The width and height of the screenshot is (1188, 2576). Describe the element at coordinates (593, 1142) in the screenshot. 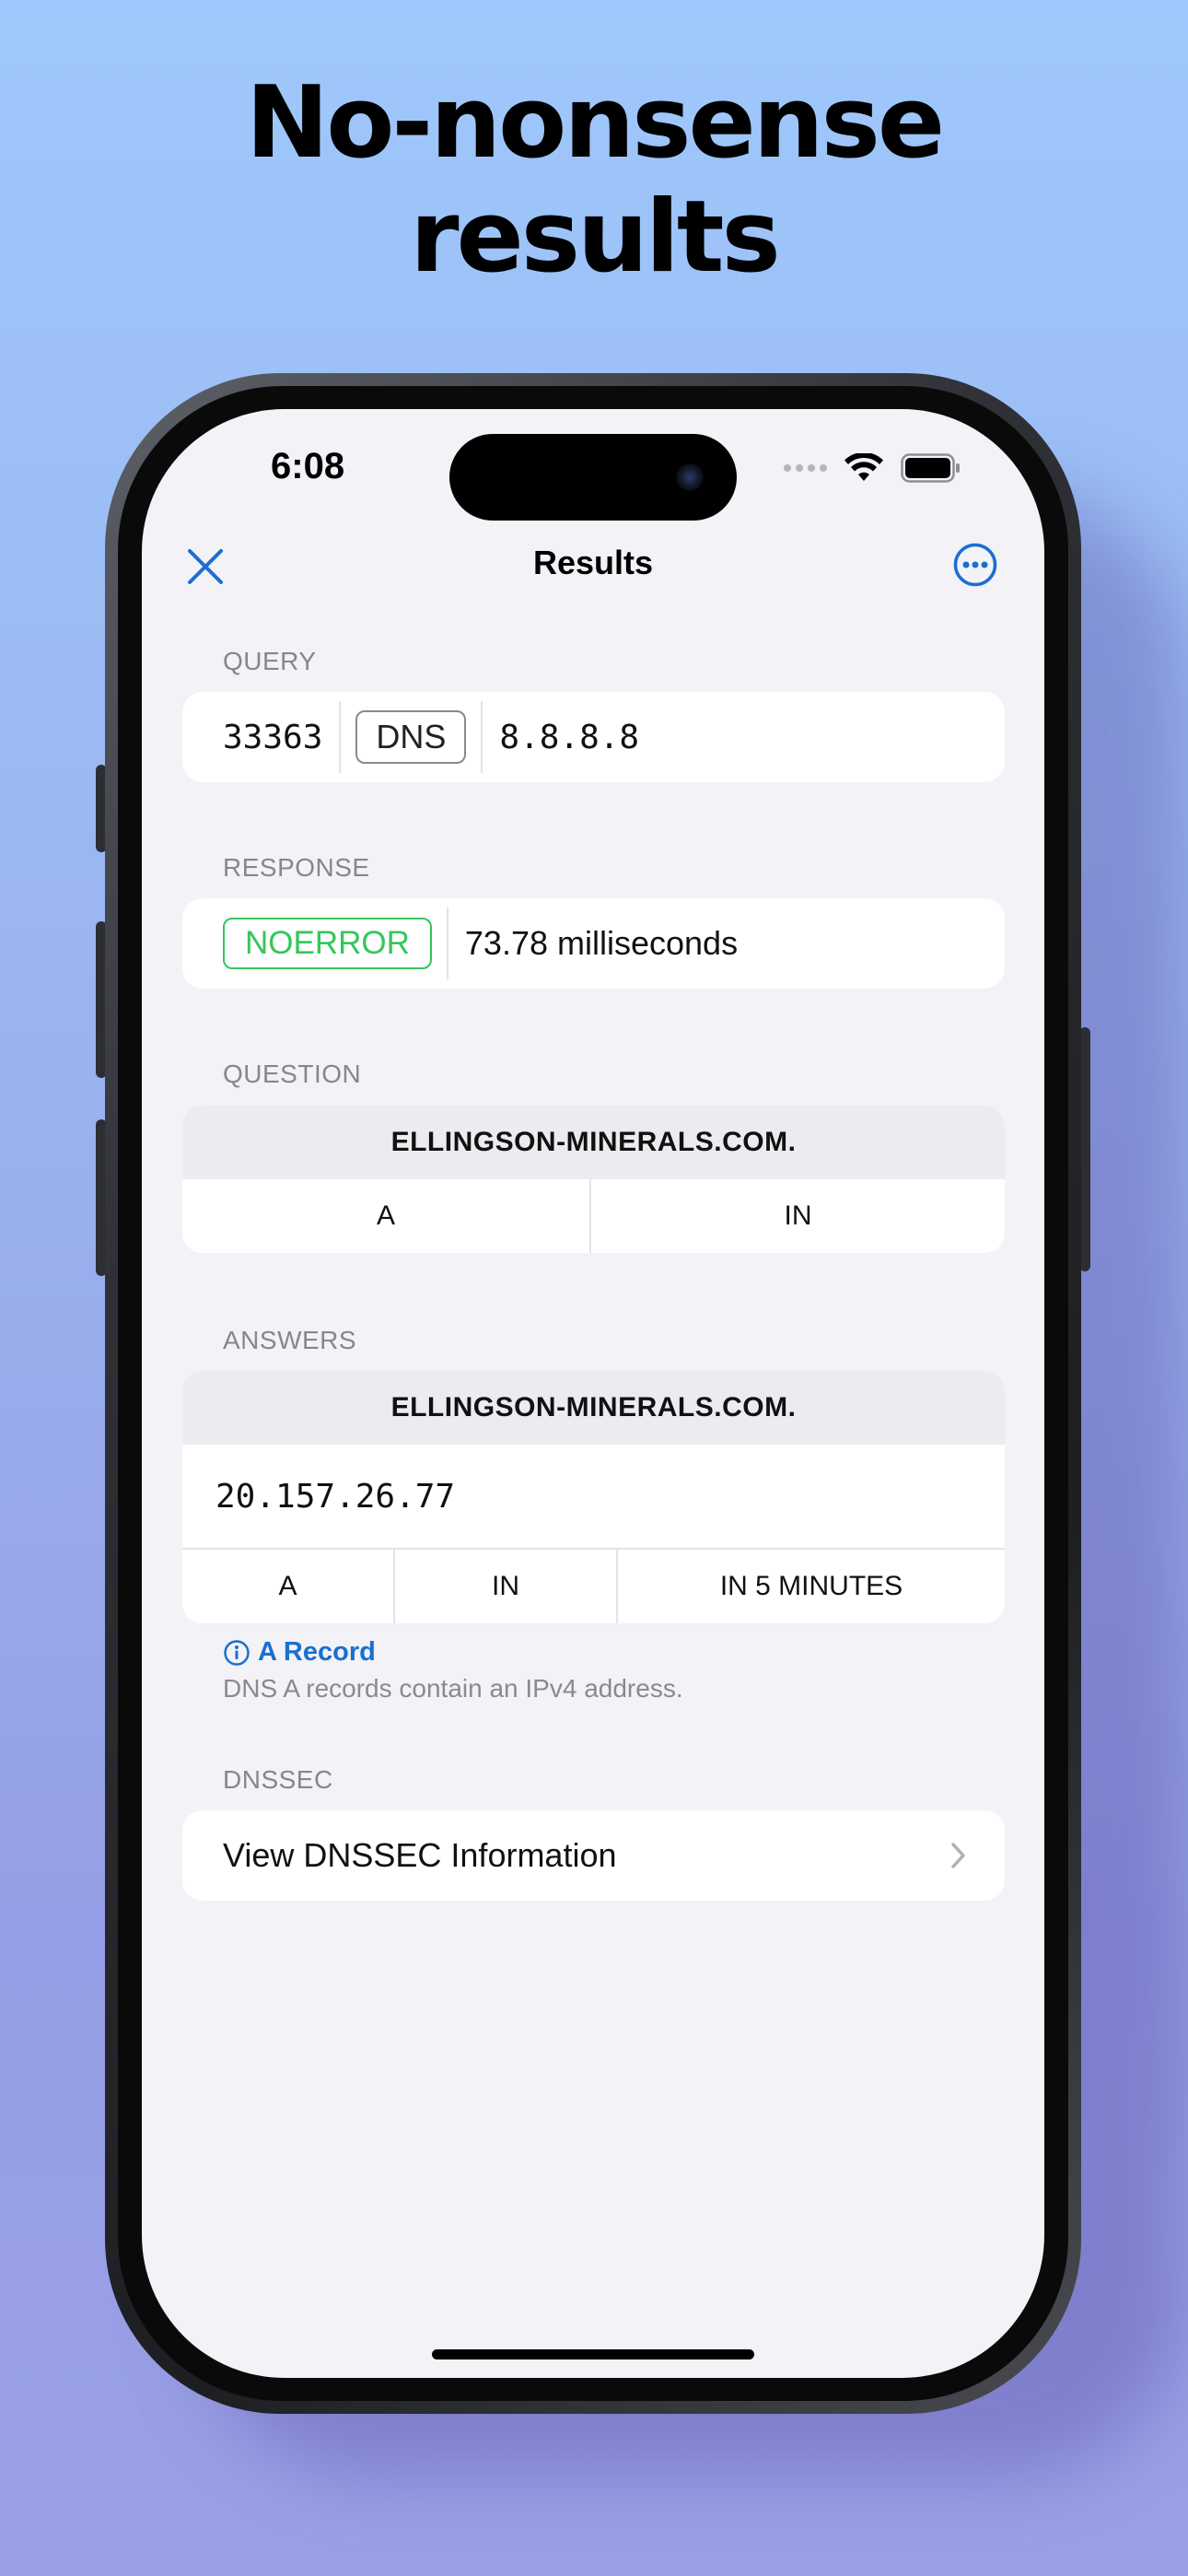

I see `question-name: ELLINGSON-MINERALS.COM.` at that location.